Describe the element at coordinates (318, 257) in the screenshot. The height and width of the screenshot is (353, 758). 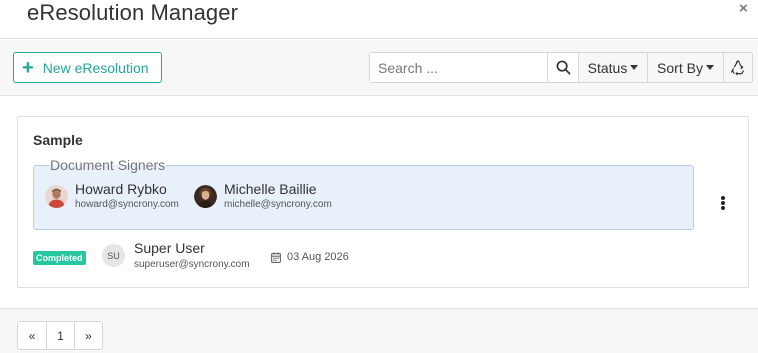
I see `created-date: 03 Aug 2026` at that location.